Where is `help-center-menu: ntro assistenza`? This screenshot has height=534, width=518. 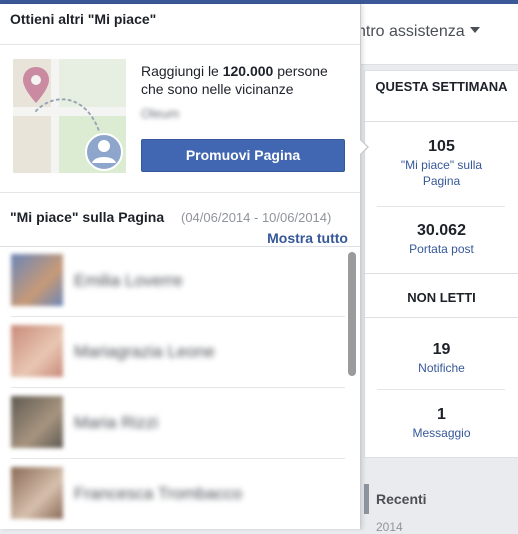
help-center-menu: ntro assistenza is located at coordinates (418, 32).